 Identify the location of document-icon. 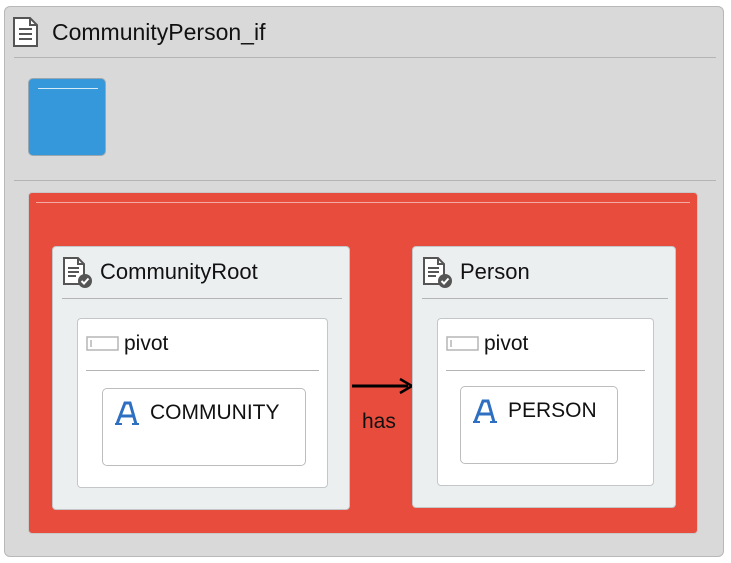
(25, 32).